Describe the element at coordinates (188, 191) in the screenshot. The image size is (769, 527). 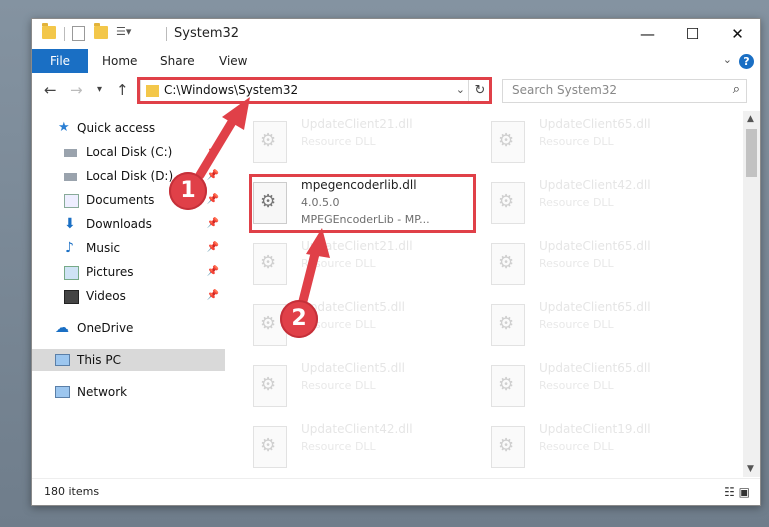
I see `callout-badge-1: 1` at that location.